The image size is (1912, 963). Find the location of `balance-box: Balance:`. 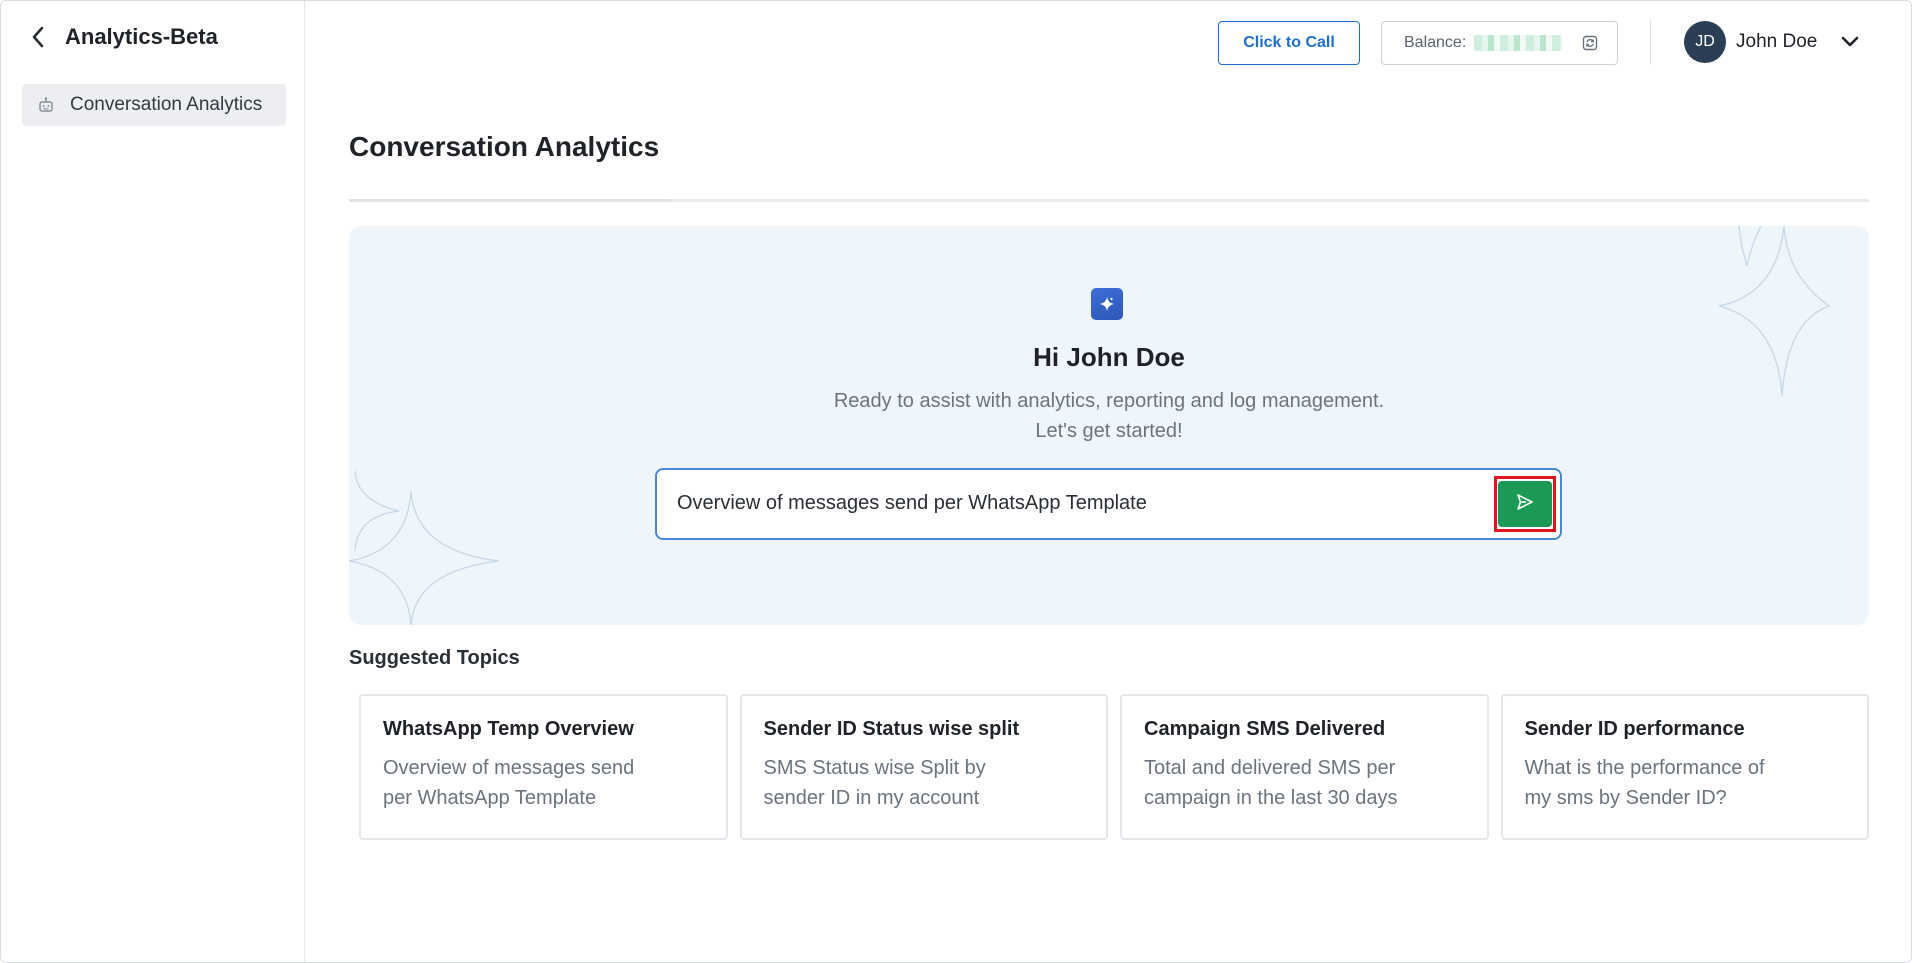

balance-box: Balance: is located at coordinates (1499, 43).